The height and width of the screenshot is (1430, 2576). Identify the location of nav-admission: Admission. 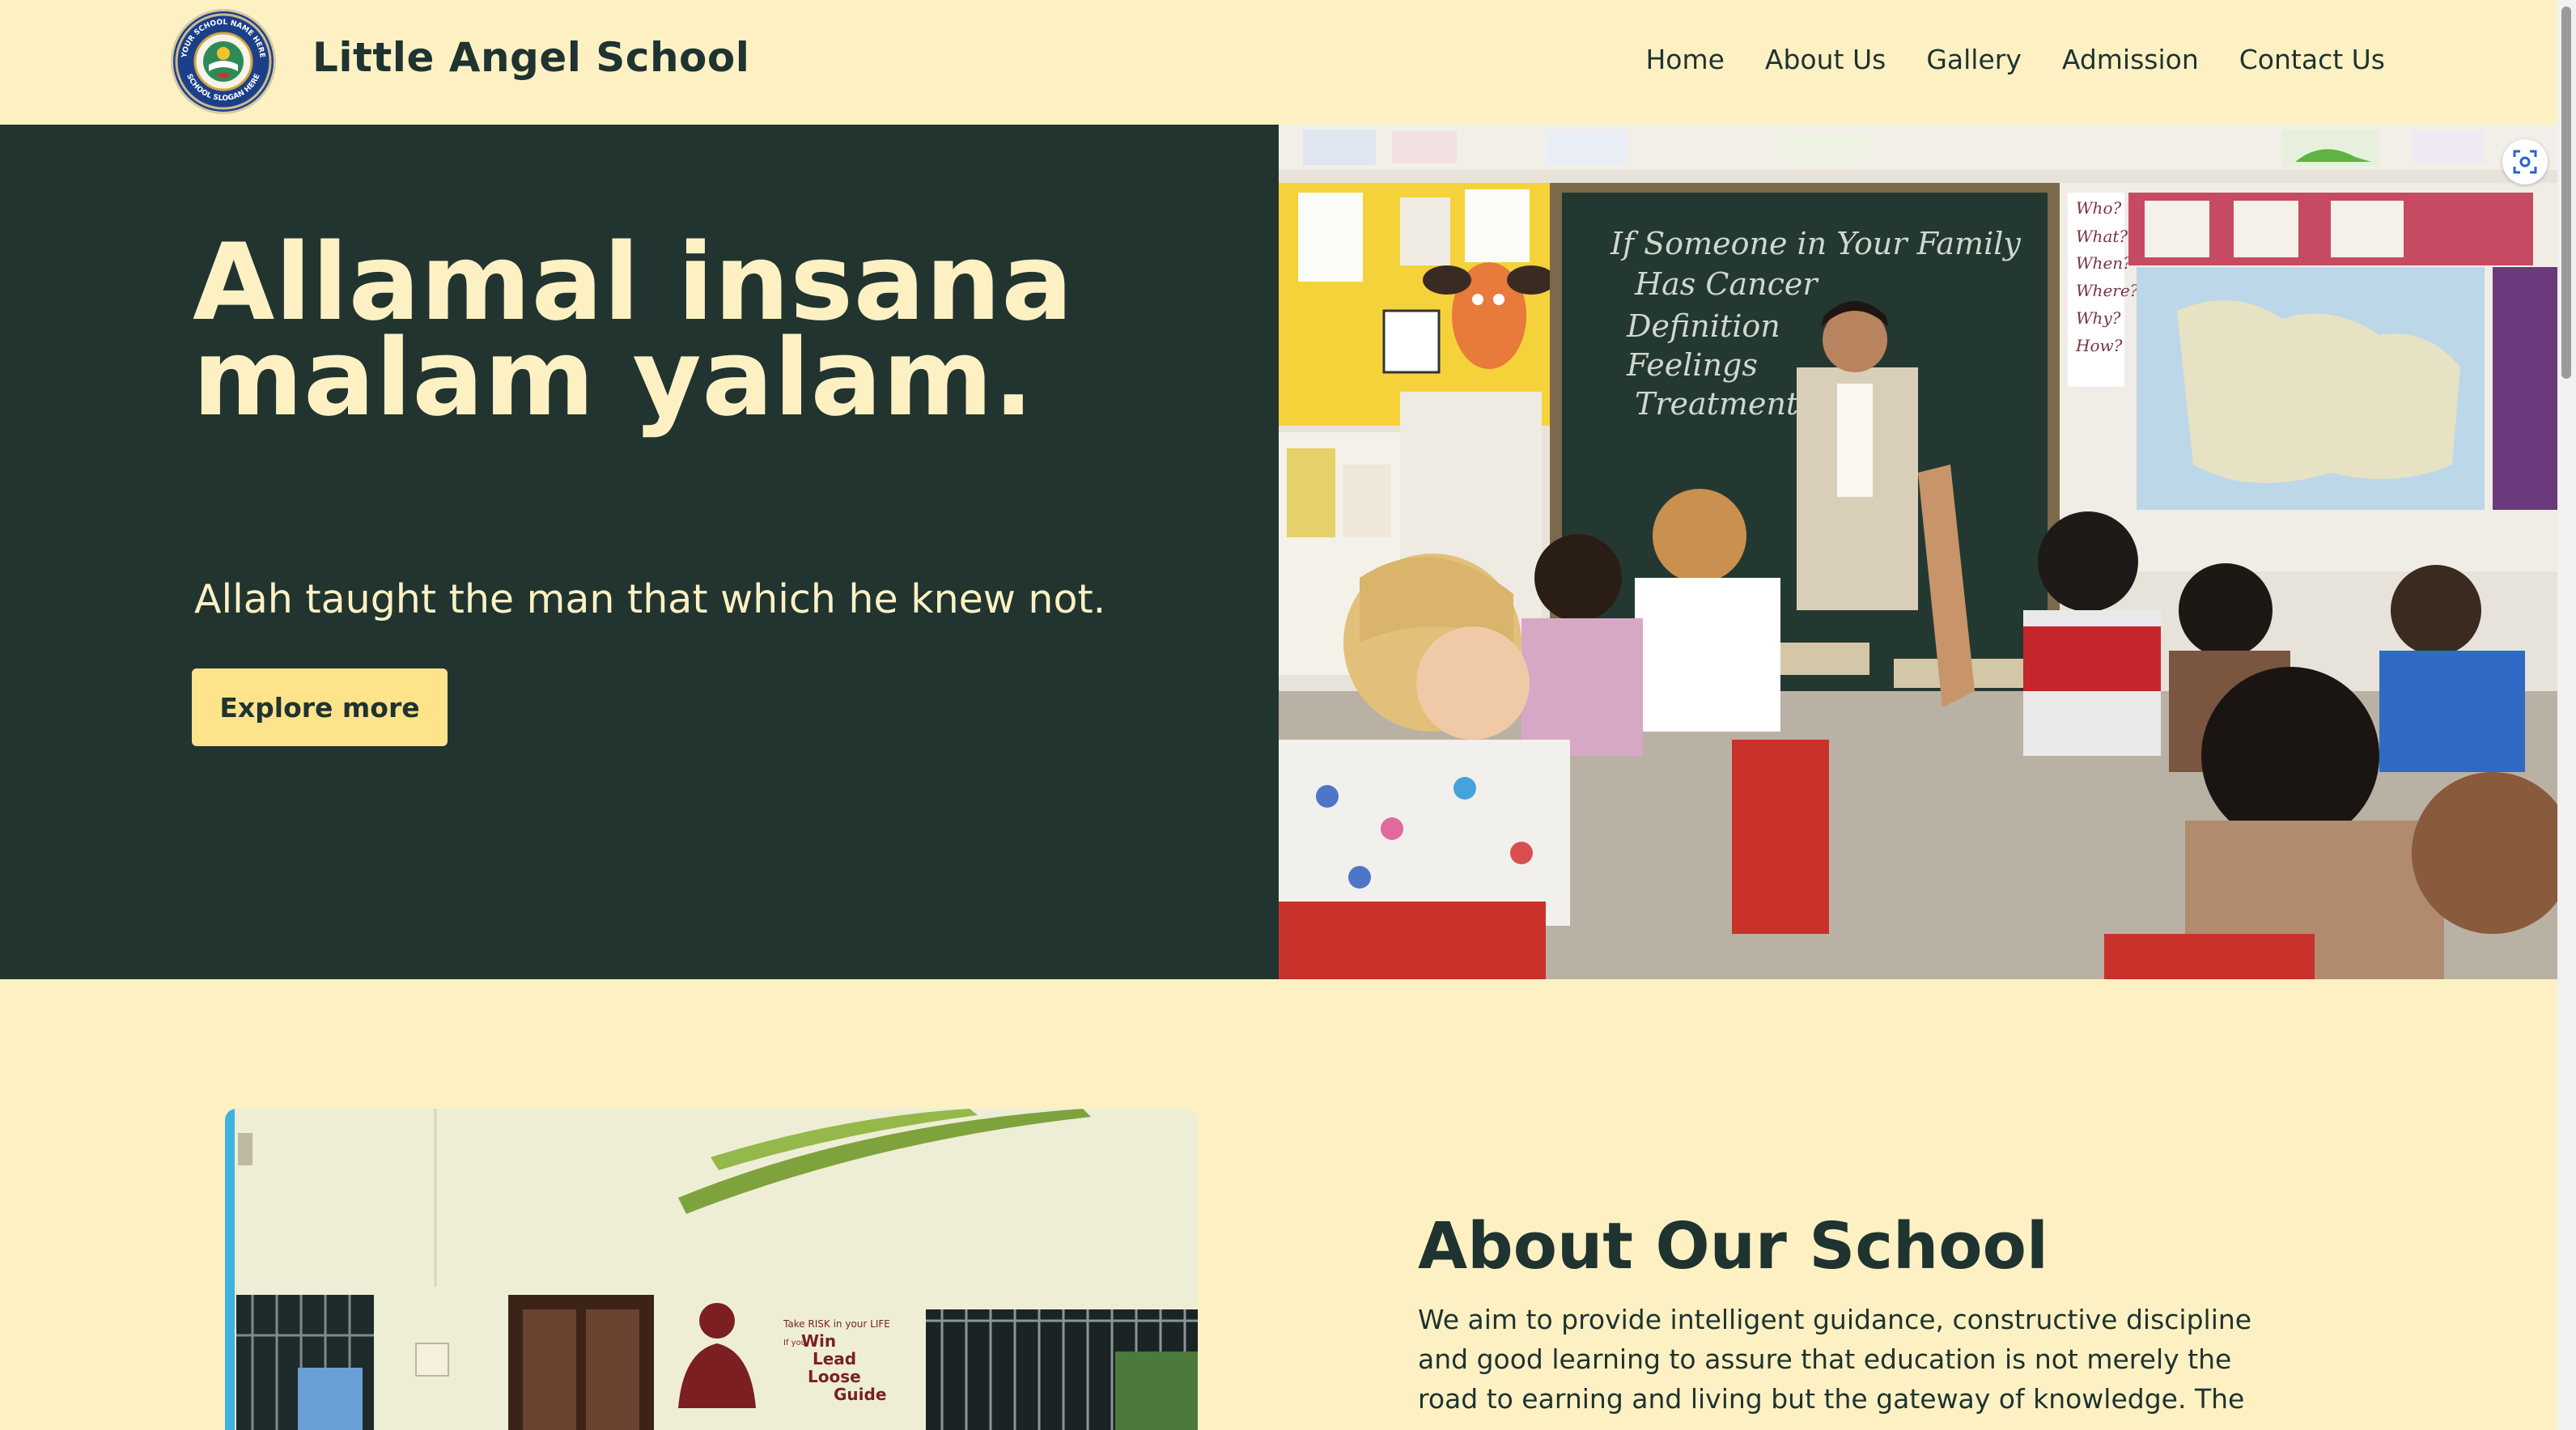
(2130, 59).